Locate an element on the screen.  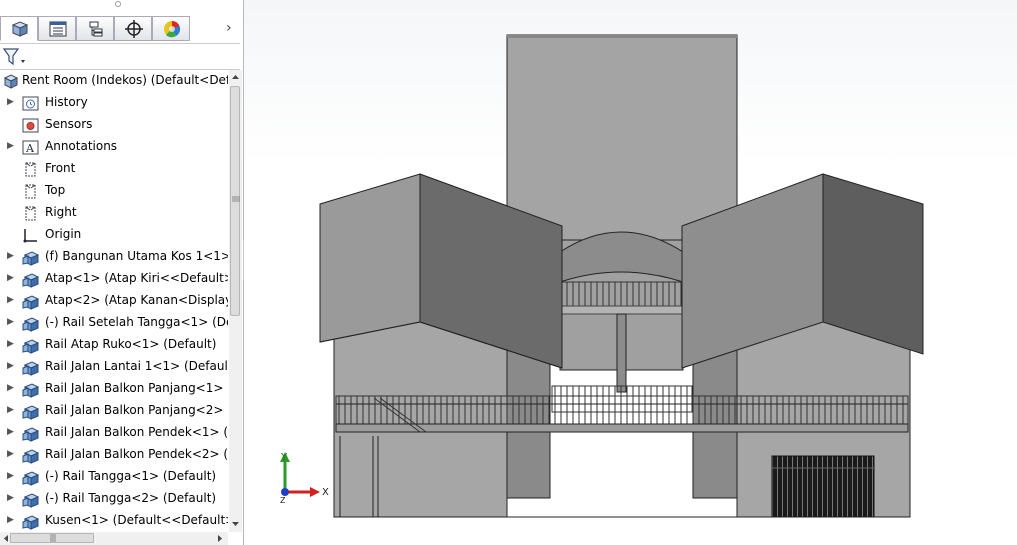
tree-item-label: (-) Rail Tangga<1> (Default) is located at coordinates (131, 476).